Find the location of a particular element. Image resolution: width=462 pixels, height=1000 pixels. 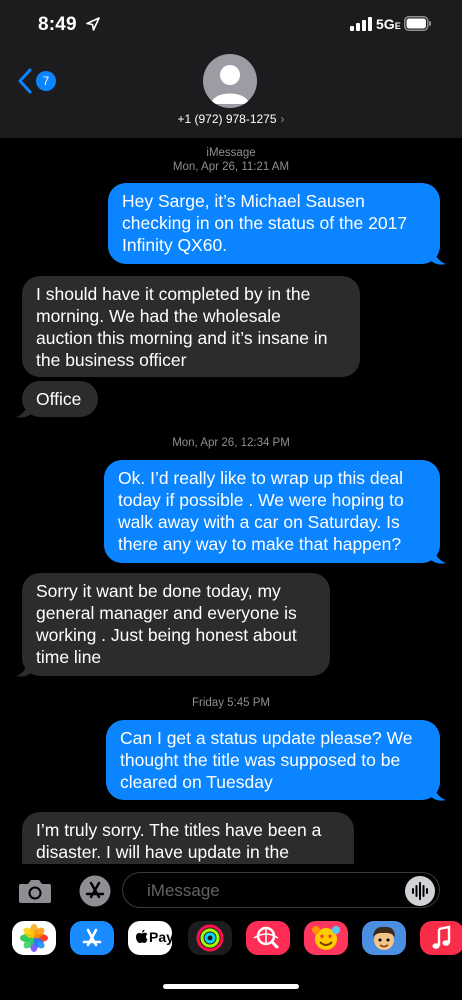

chevron-left-icon is located at coordinates (25, 81).